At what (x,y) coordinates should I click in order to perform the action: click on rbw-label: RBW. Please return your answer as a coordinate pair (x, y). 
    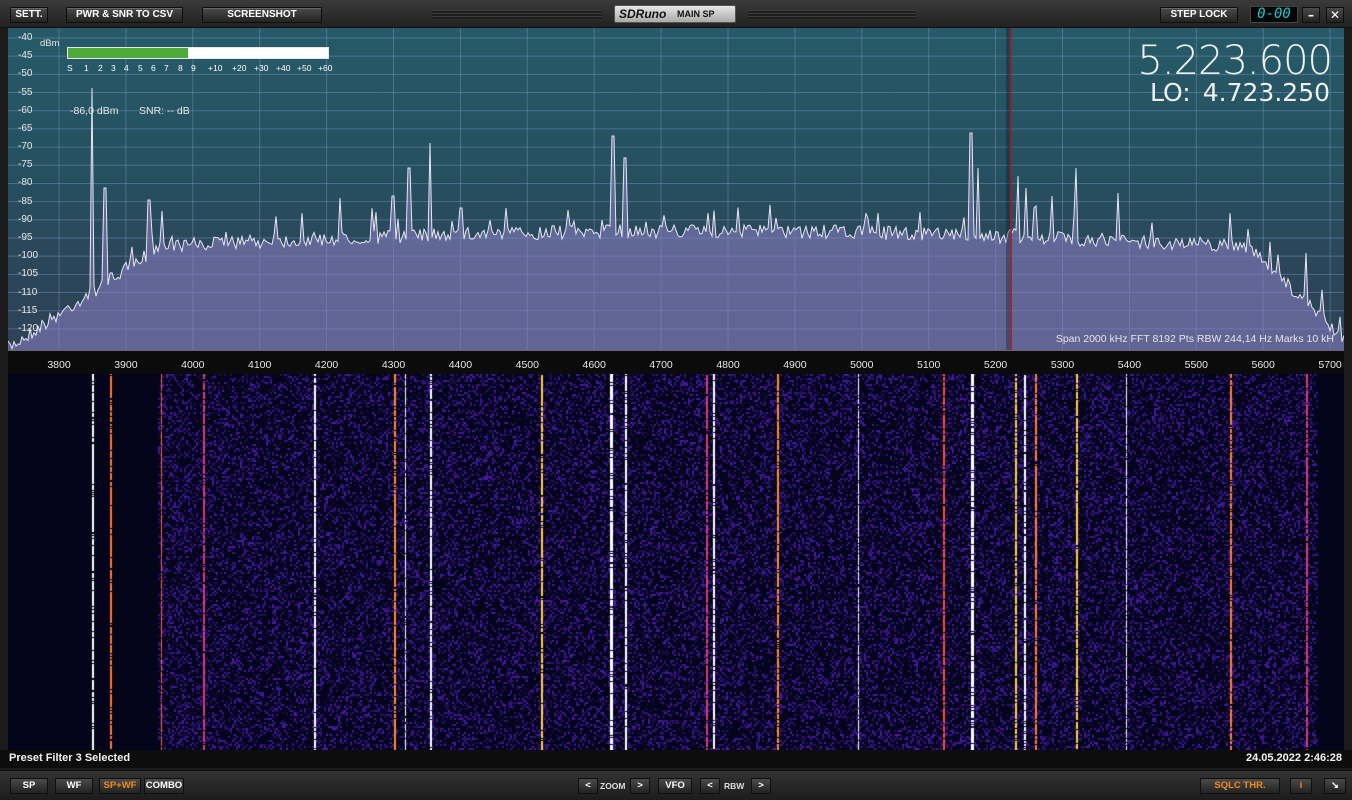
    Looking at the image, I should click on (734, 786).